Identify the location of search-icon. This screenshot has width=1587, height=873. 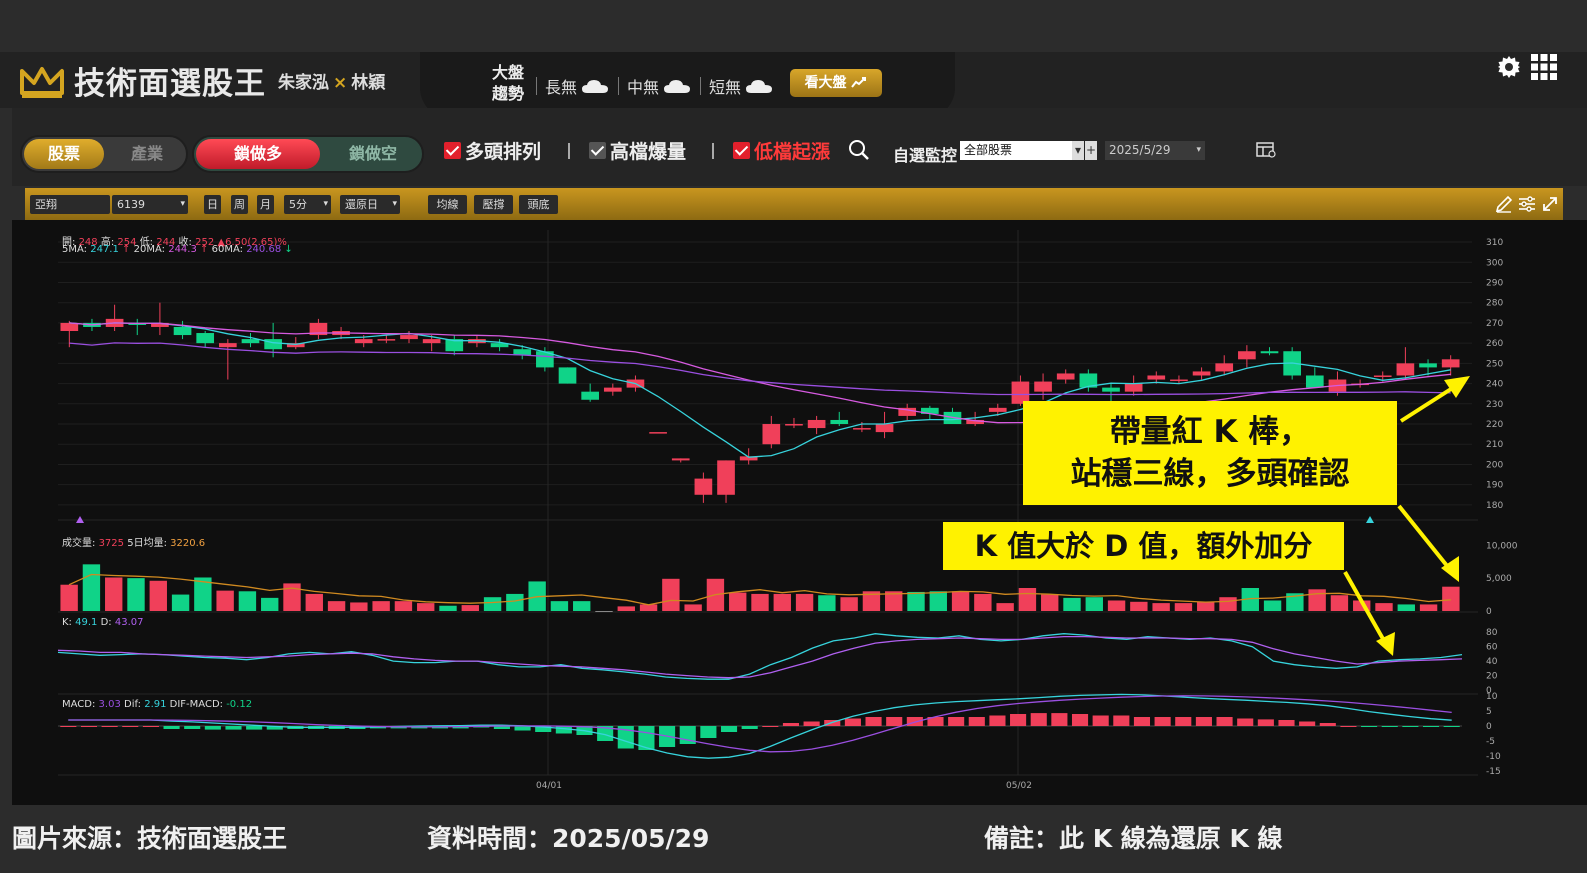
(859, 150).